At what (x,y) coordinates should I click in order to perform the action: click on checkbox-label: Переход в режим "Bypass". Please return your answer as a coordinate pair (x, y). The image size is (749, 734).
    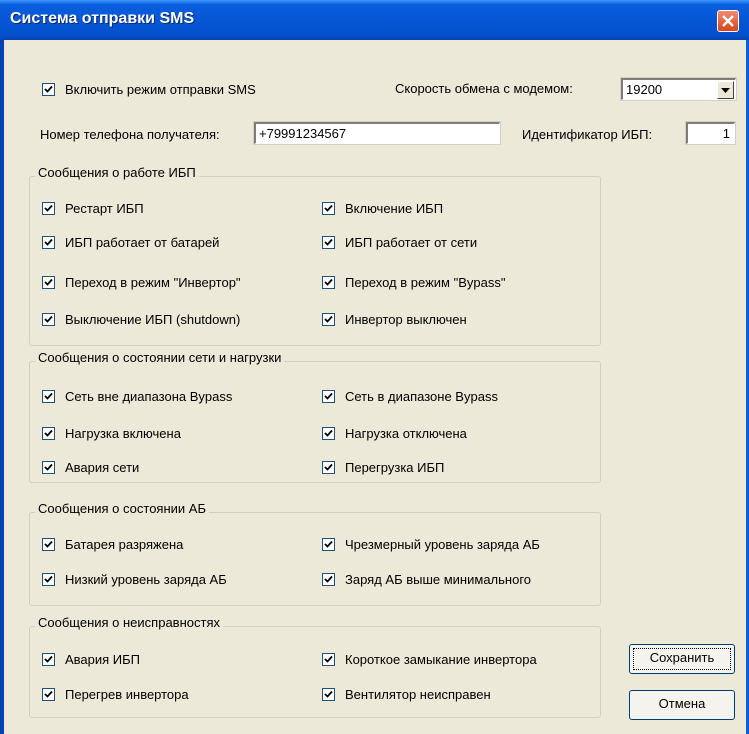
    Looking at the image, I should click on (425, 282).